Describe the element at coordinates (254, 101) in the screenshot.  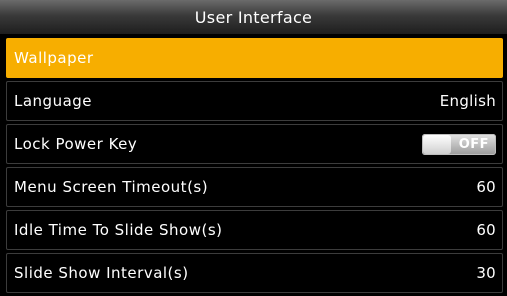
I see `menu-item-language: Language English` at that location.